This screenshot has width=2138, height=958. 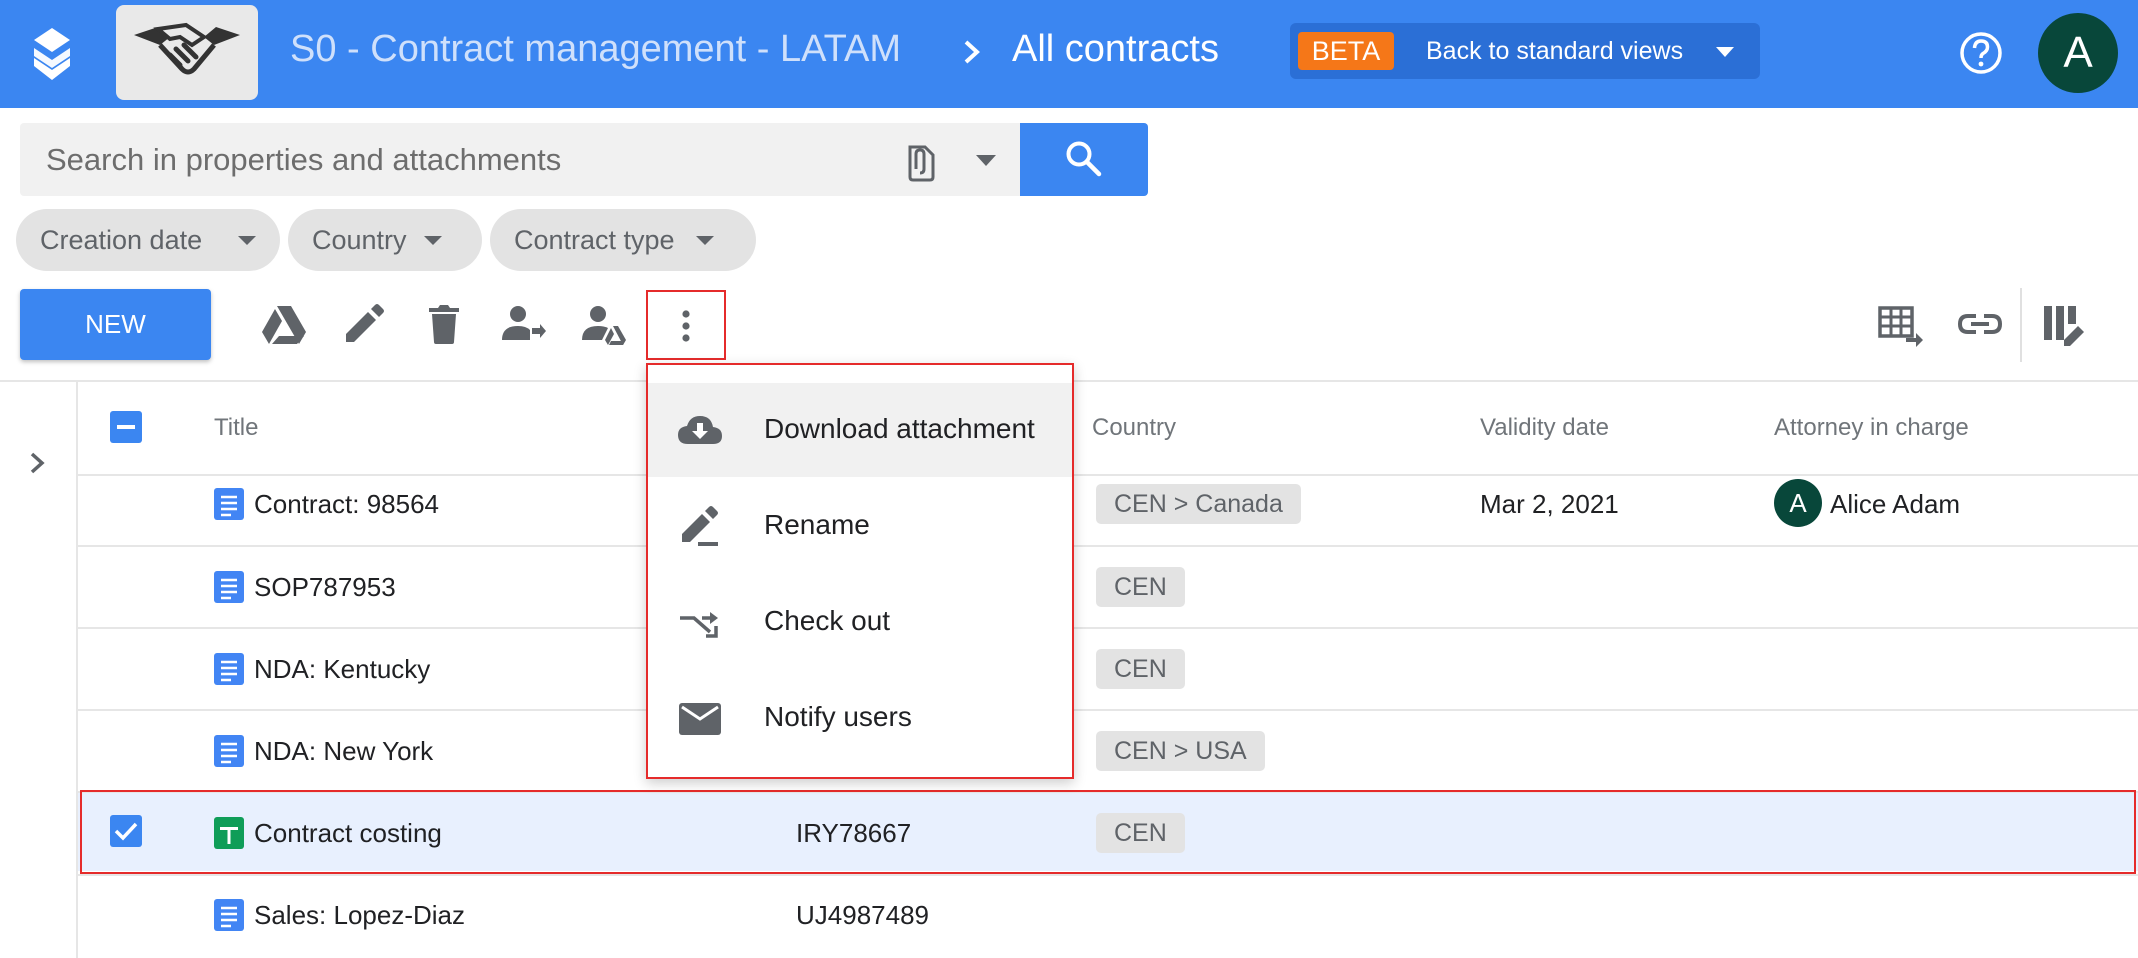 What do you see at coordinates (346, 504) in the screenshot?
I see `row-title: Contract: 98564` at bounding box center [346, 504].